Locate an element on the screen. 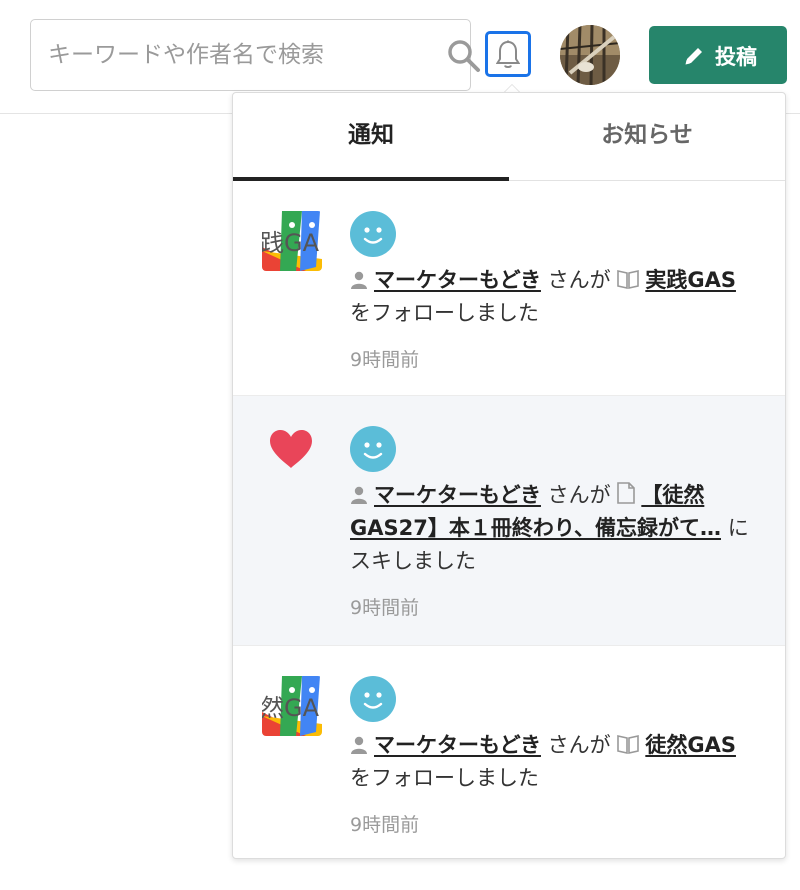  user-avatar is located at coordinates (590, 55).